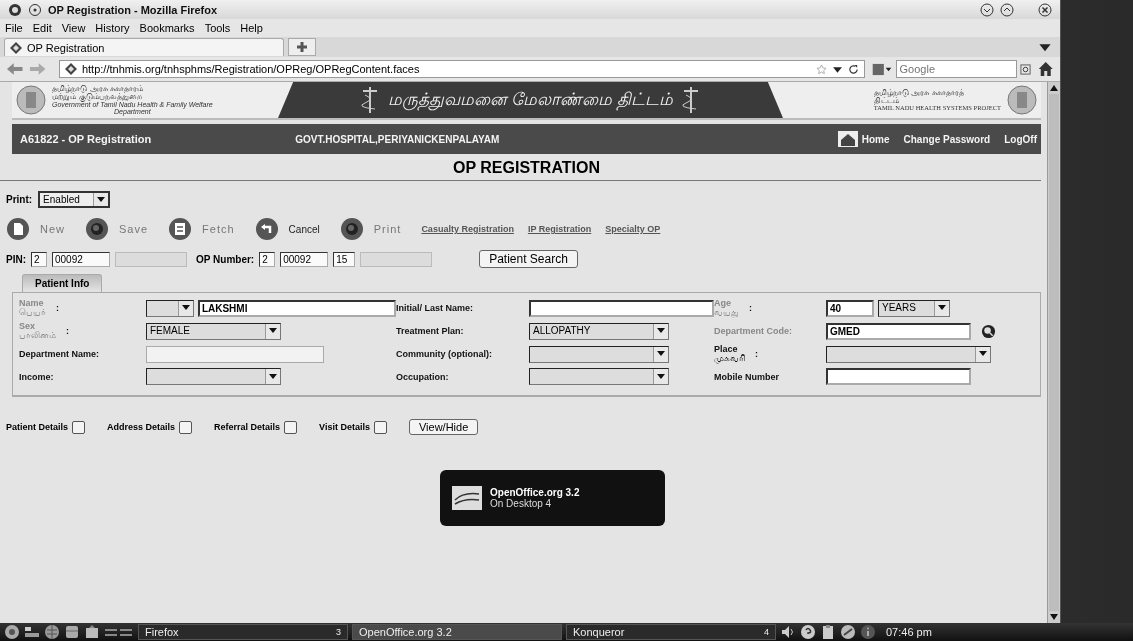 The width and height of the screenshot is (1133, 641). What do you see at coordinates (559, 229) in the screenshot?
I see `registration-link: IP Registration` at bounding box center [559, 229].